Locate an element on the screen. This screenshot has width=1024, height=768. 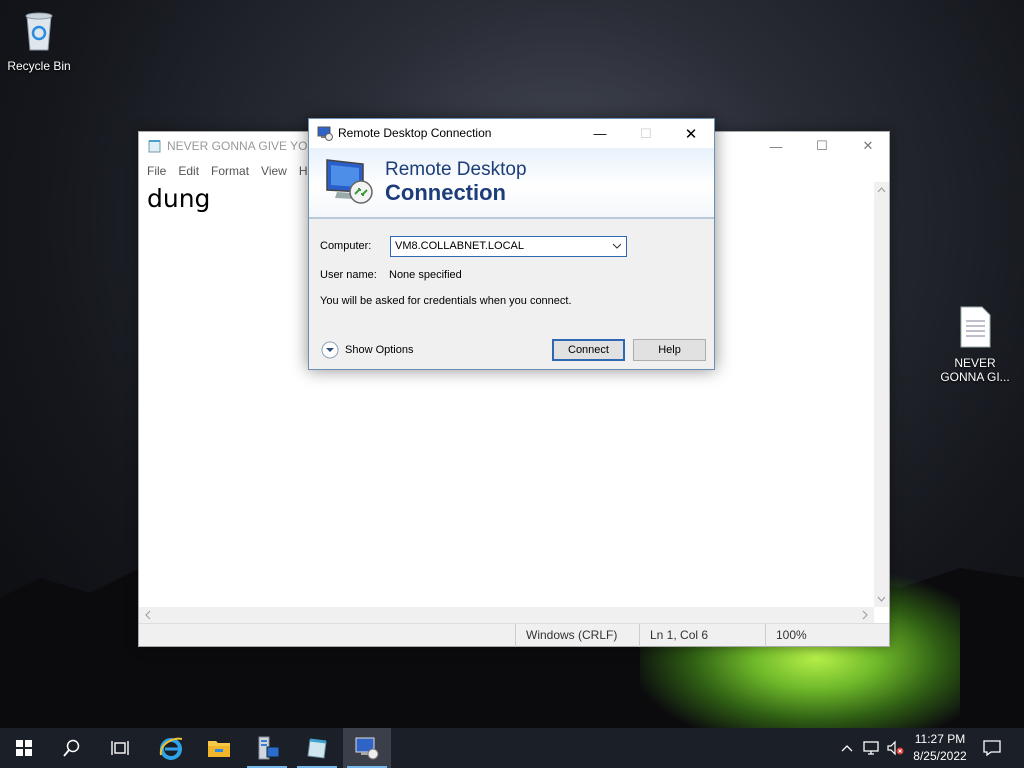
taskbar-notepad is located at coordinates (317, 748).